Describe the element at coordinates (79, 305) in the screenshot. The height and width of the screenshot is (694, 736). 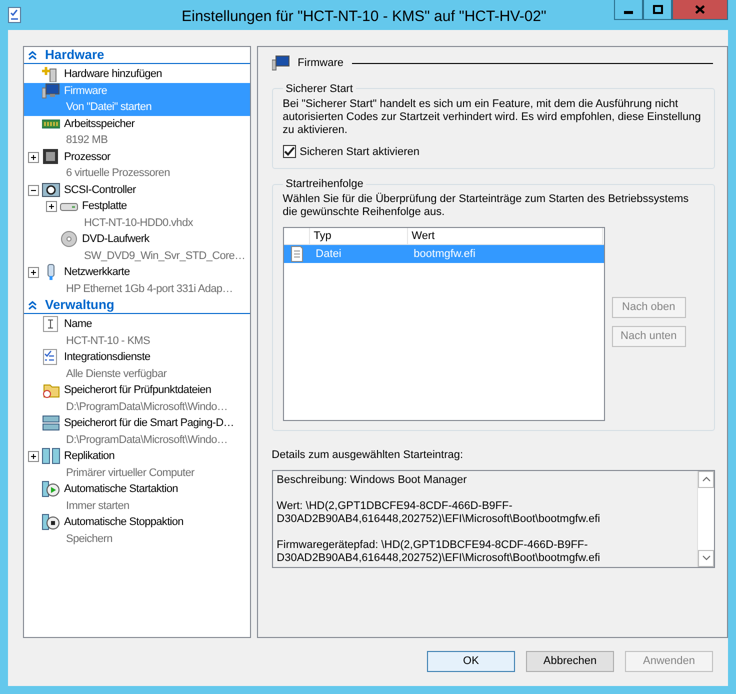
I see `section-title: Verwaltung` at that location.